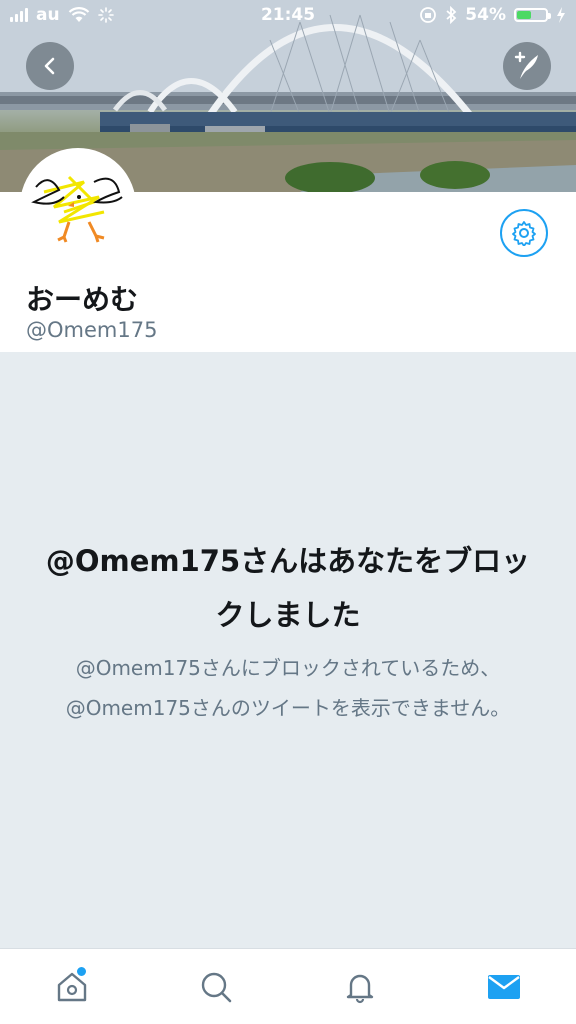  I want to click on bluetooth-icon, so click(451, 15).